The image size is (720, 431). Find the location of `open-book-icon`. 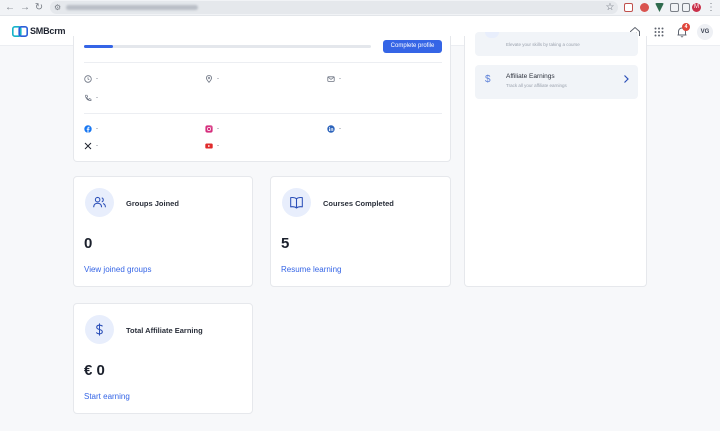

open-book-icon is located at coordinates (296, 203).